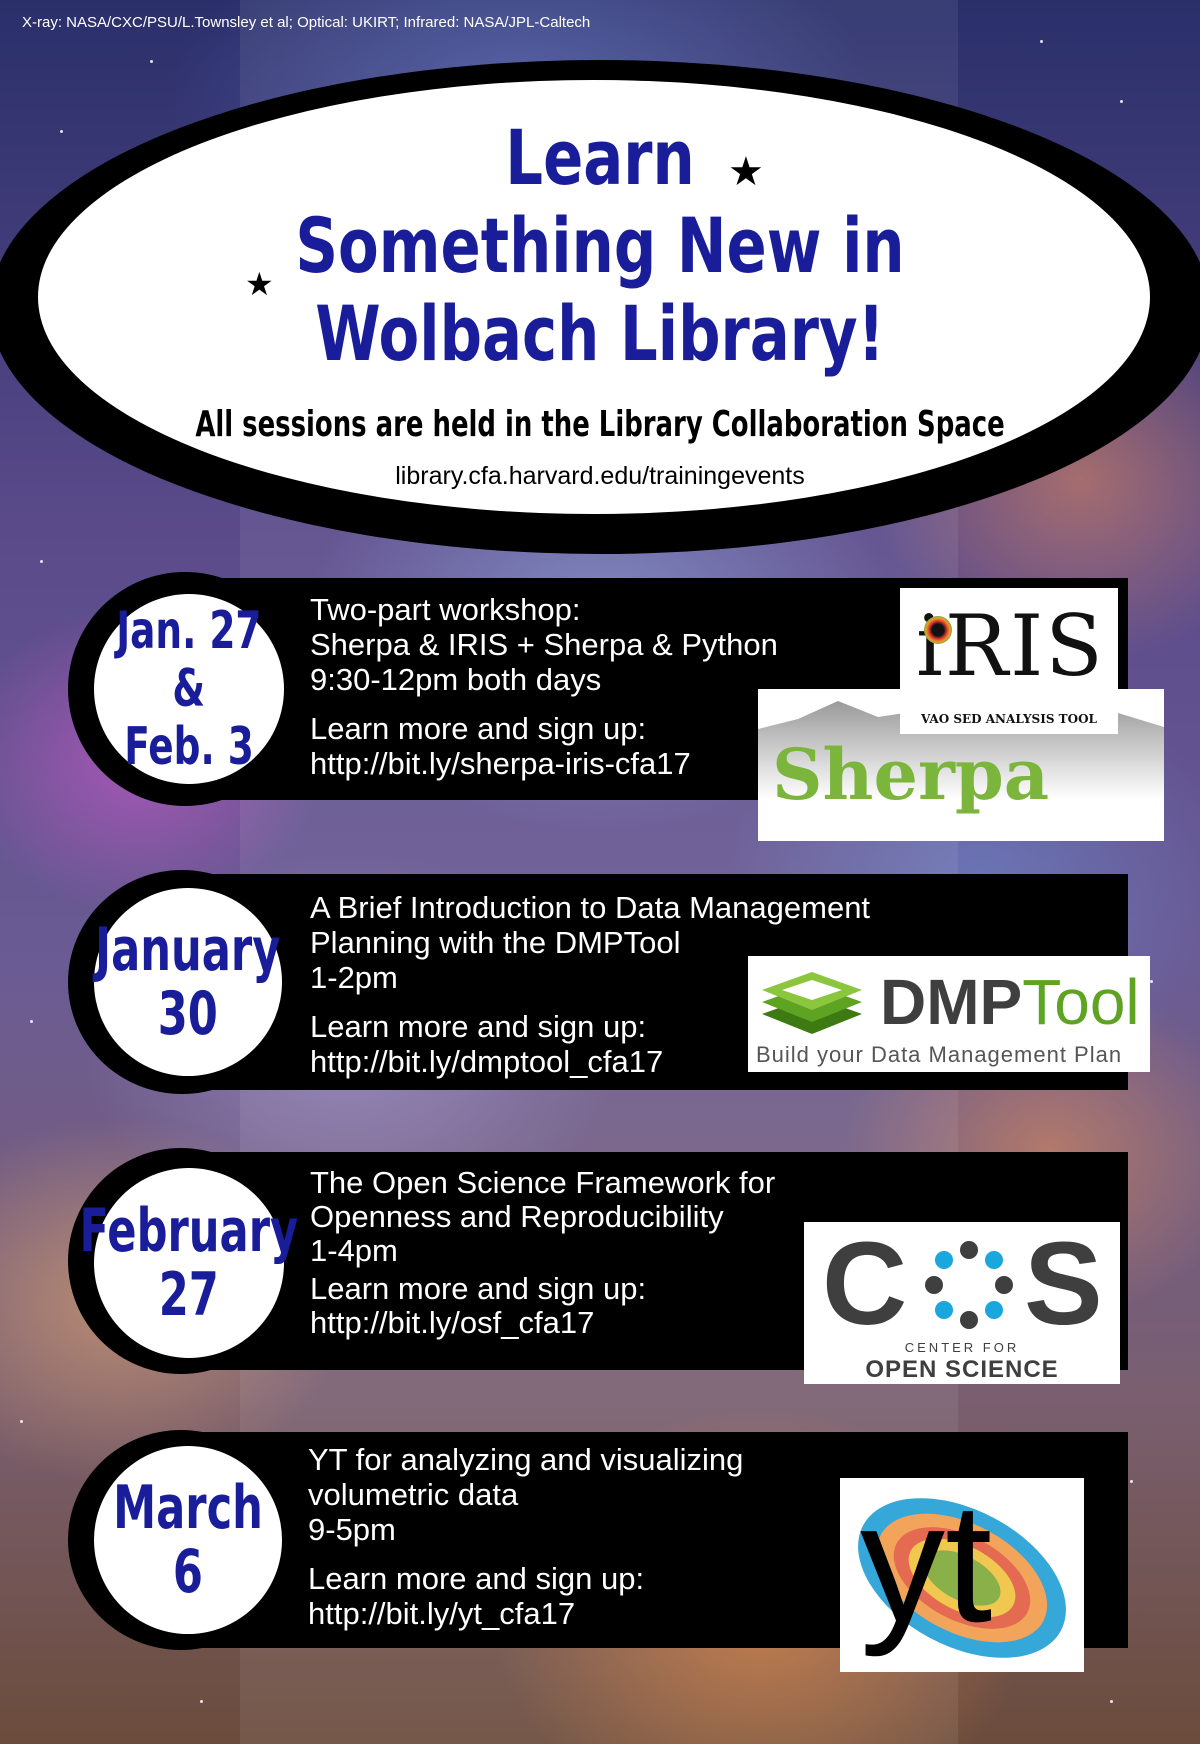  What do you see at coordinates (352, 1529) in the screenshot?
I see `event-line: 9-5pm` at bounding box center [352, 1529].